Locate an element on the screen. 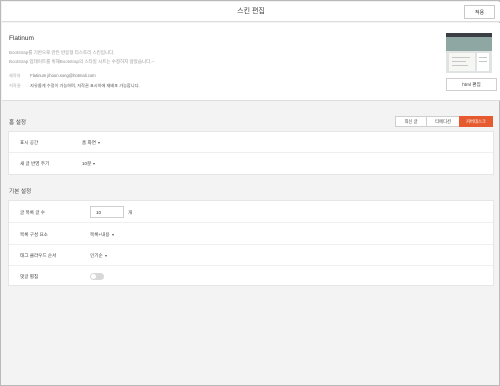 Image resolution: width=500 pixels, height=386 pixels. post-count-row: 글 목록 글 수 10 개 is located at coordinates (251, 212).